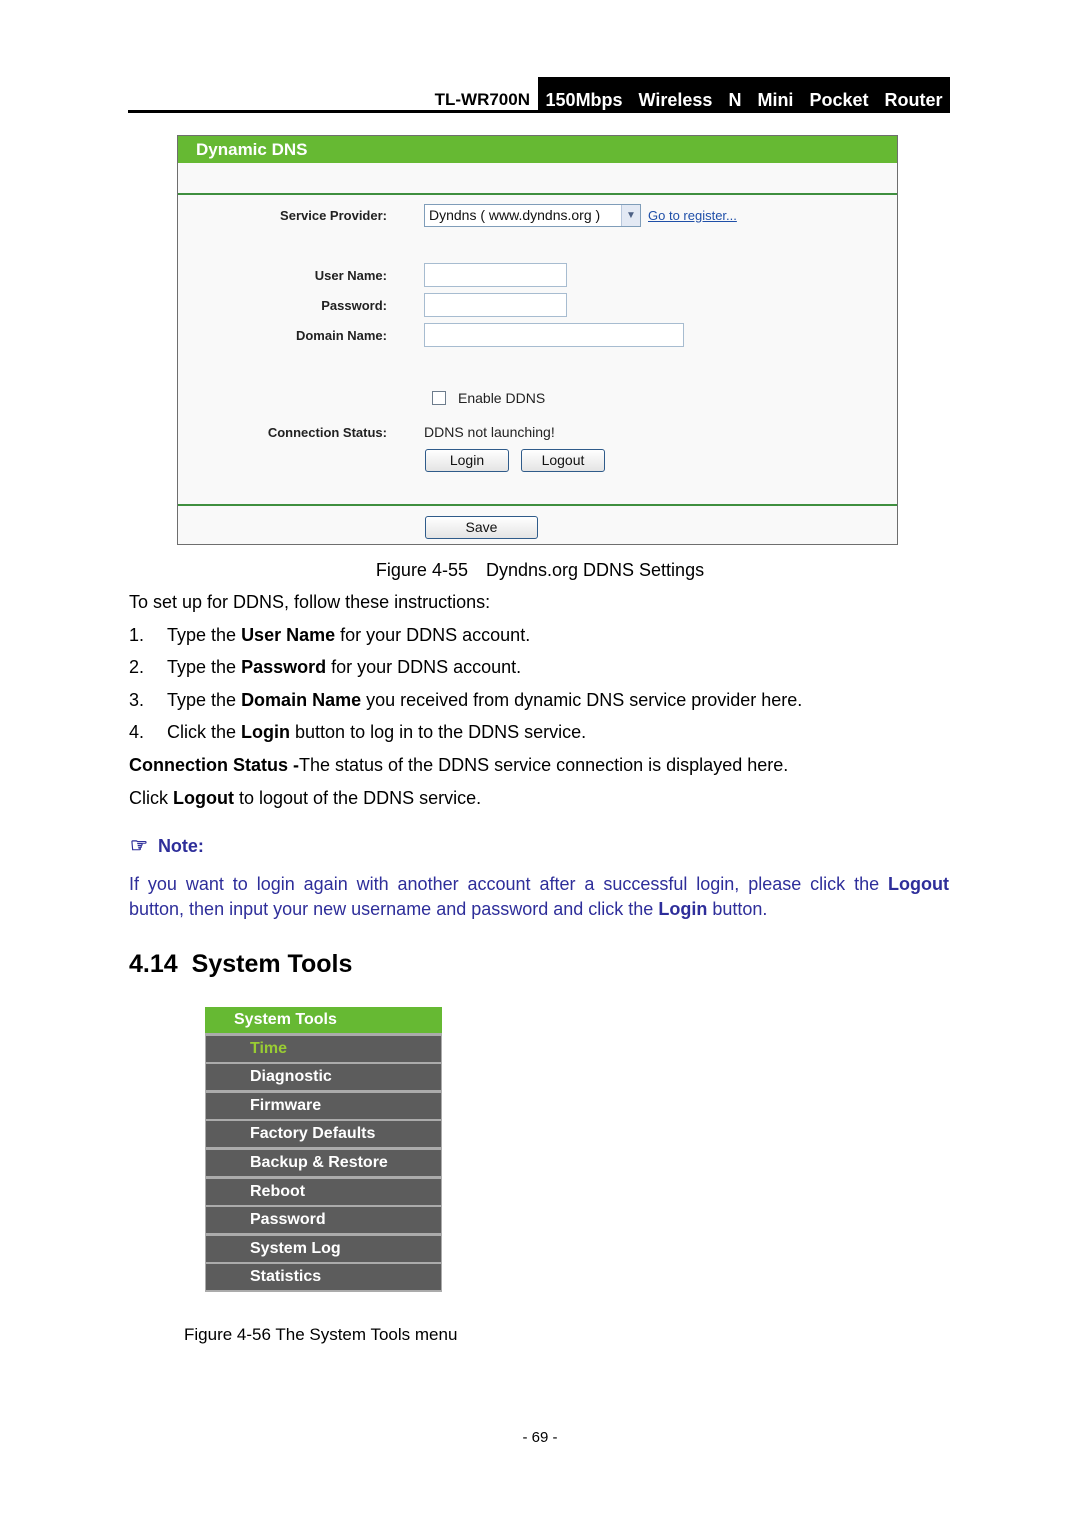 Image resolution: width=1080 pixels, height=1527 pixels. I want to click on login-button: Login, so click(467, 460).